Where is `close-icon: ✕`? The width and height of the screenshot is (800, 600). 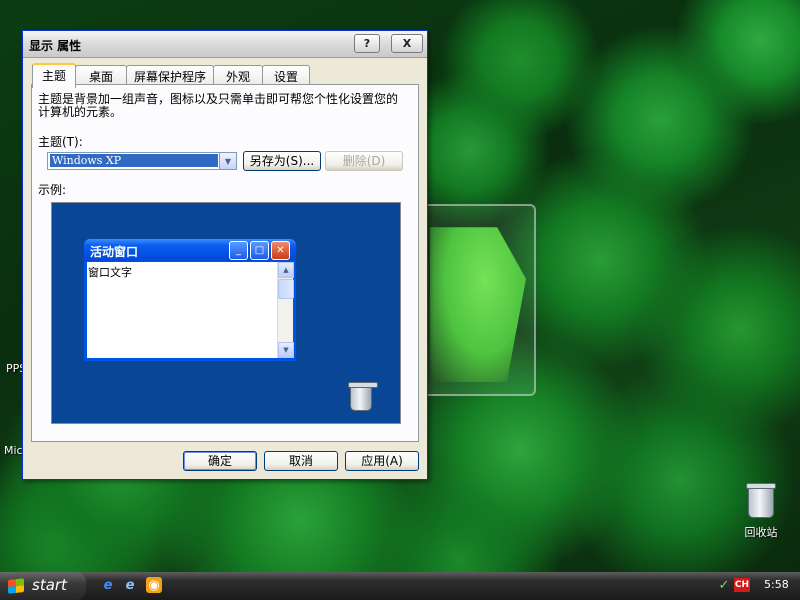
close-icon: ✕ is located at coordinates (280, 250).